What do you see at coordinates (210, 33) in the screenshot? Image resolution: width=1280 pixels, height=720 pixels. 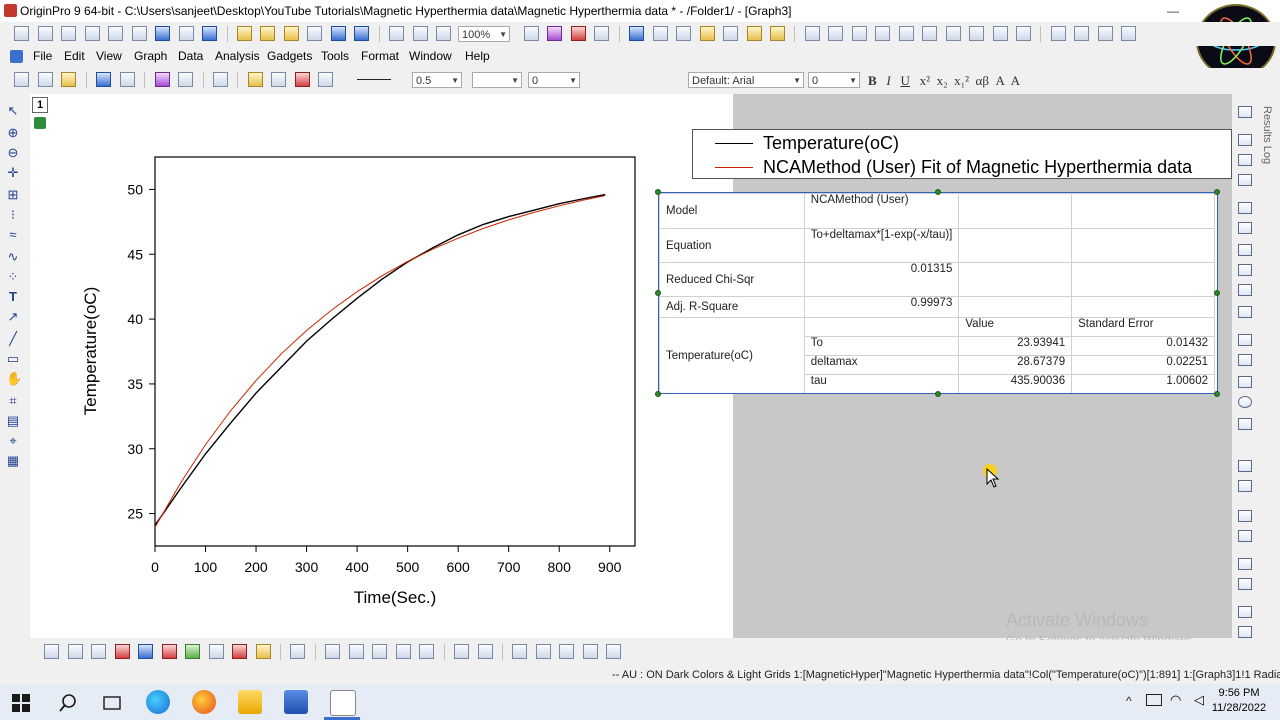 I see `new-function-plot-icon` at bounding box center [210, 33].